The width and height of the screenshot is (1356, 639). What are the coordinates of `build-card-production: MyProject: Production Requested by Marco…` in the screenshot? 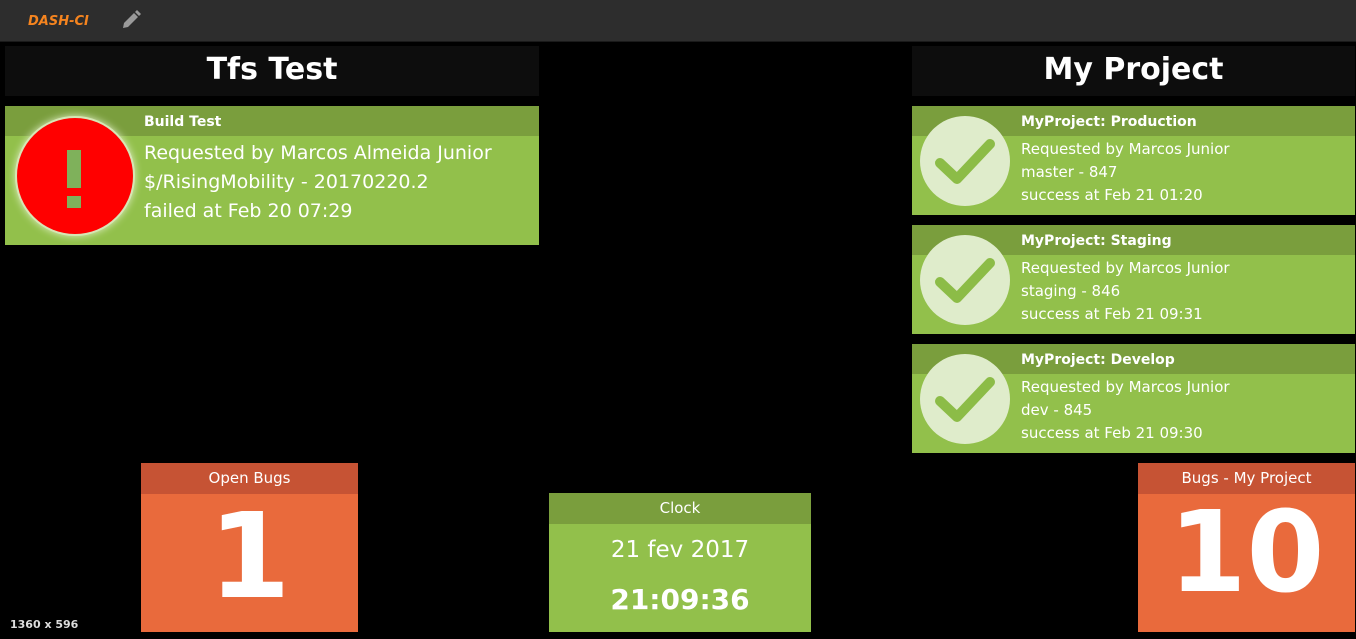 It's located at (1133, 160).